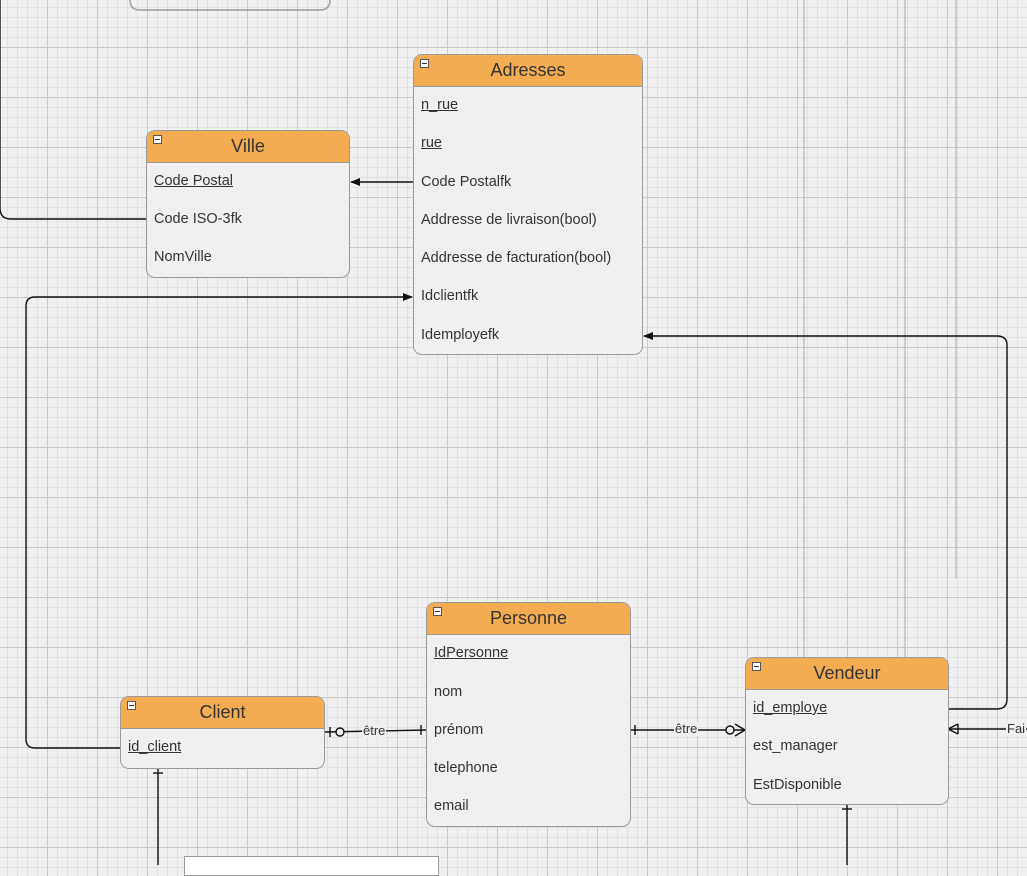 The image size is (1027, 876). What do you see at coordinates (1016, 729) in the screenshot?
I see `edge-label-vendeur-right: Fai` at bounding box center [1016, 729].